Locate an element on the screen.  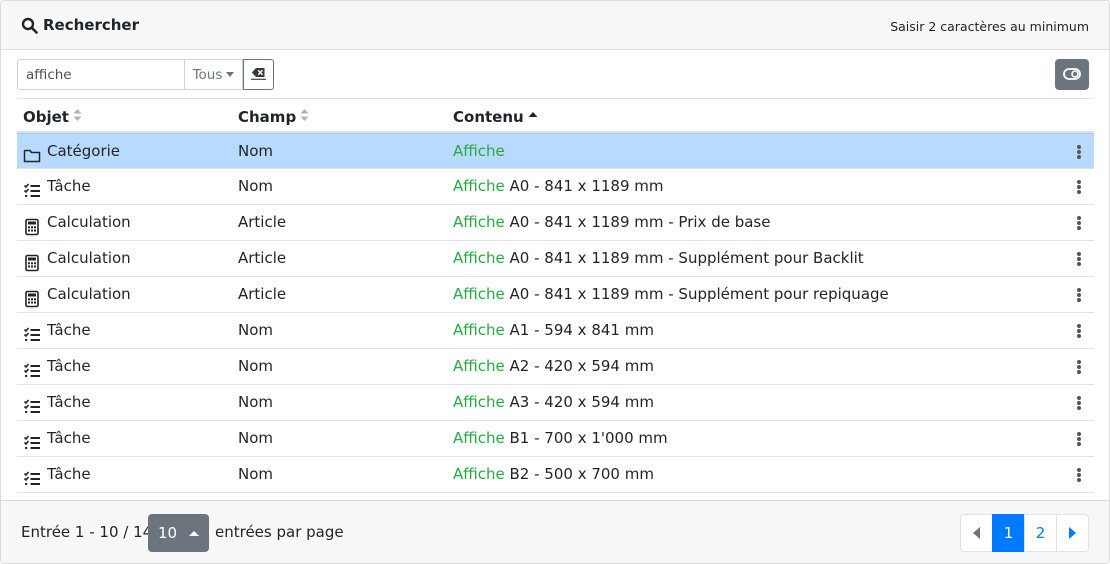
table-row: Tâche Nom Affiche B2 - 500 x 700 mm is located at coordinates (555, 475).